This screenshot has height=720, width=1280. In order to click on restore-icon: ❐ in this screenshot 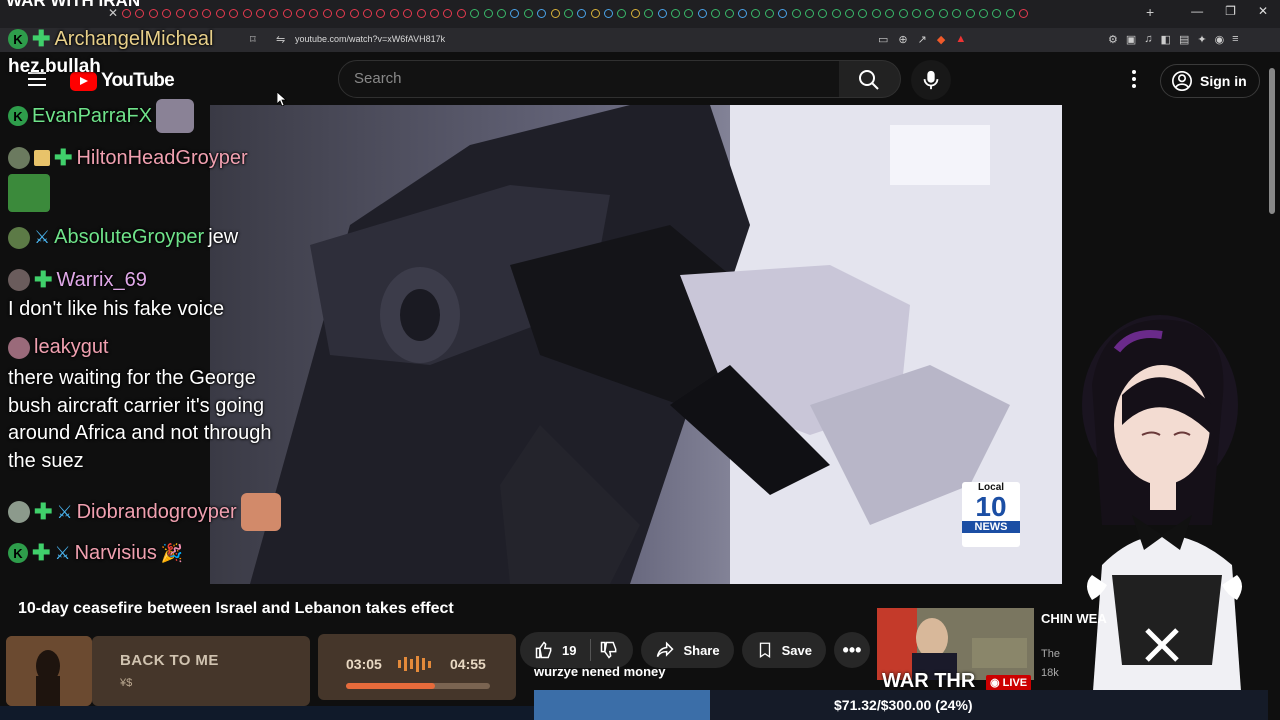, I will do `click(1230, 11)`.